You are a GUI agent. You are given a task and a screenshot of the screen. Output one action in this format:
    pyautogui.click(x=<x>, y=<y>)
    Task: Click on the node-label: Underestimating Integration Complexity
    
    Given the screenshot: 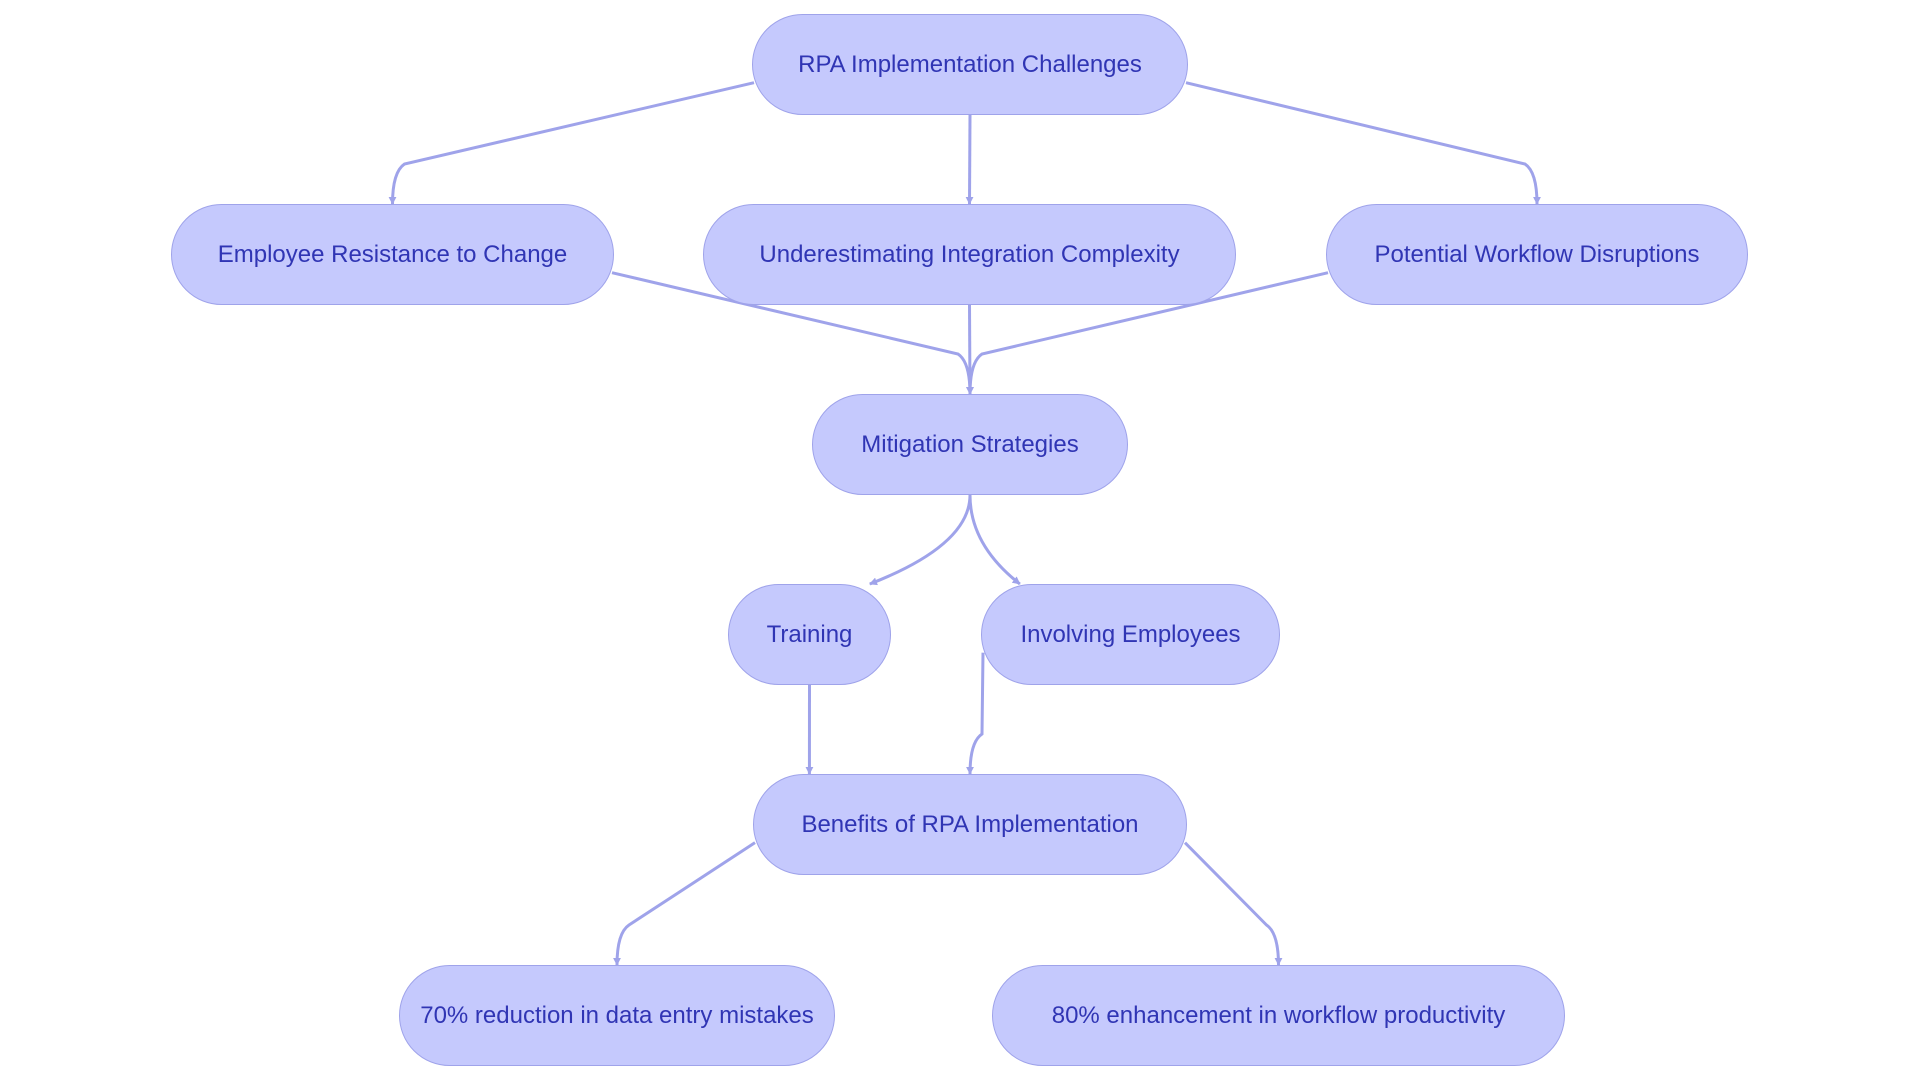 What is the action you would take?
    pyautogui.click(x=969, y=254)
    